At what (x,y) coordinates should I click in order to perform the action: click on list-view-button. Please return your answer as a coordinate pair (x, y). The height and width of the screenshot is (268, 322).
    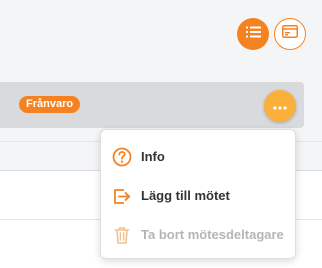
    Looking at the image, I should click on (253, 34).